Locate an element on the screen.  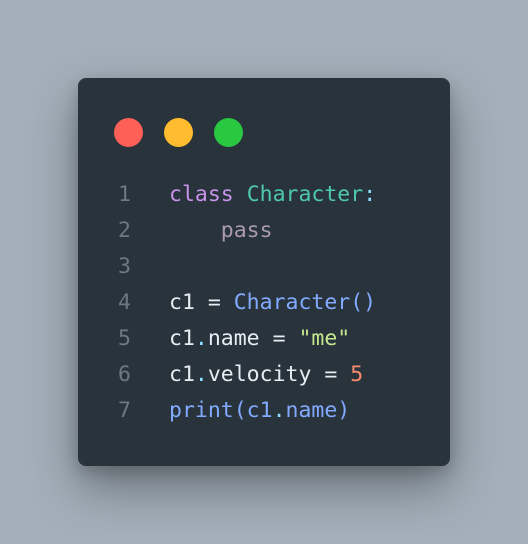
code-token: c1 = is located at coordinates (201, 302).